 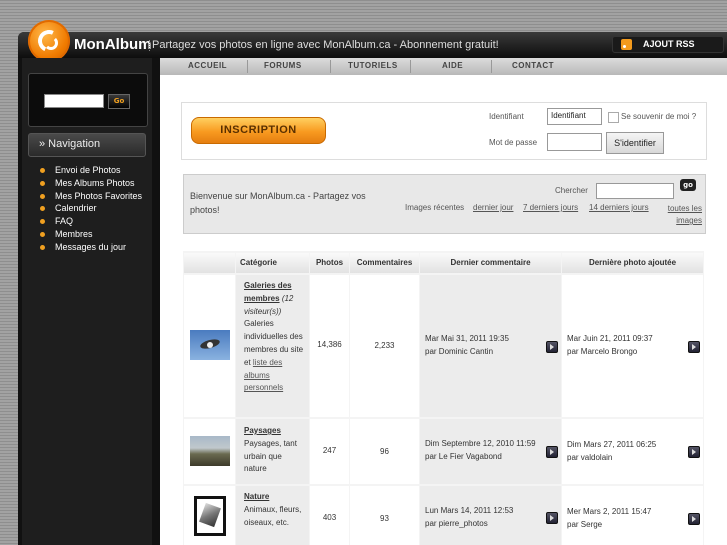 I want to click on recent-link-14days: 14 derniers jours, so click(x=619, y=207).